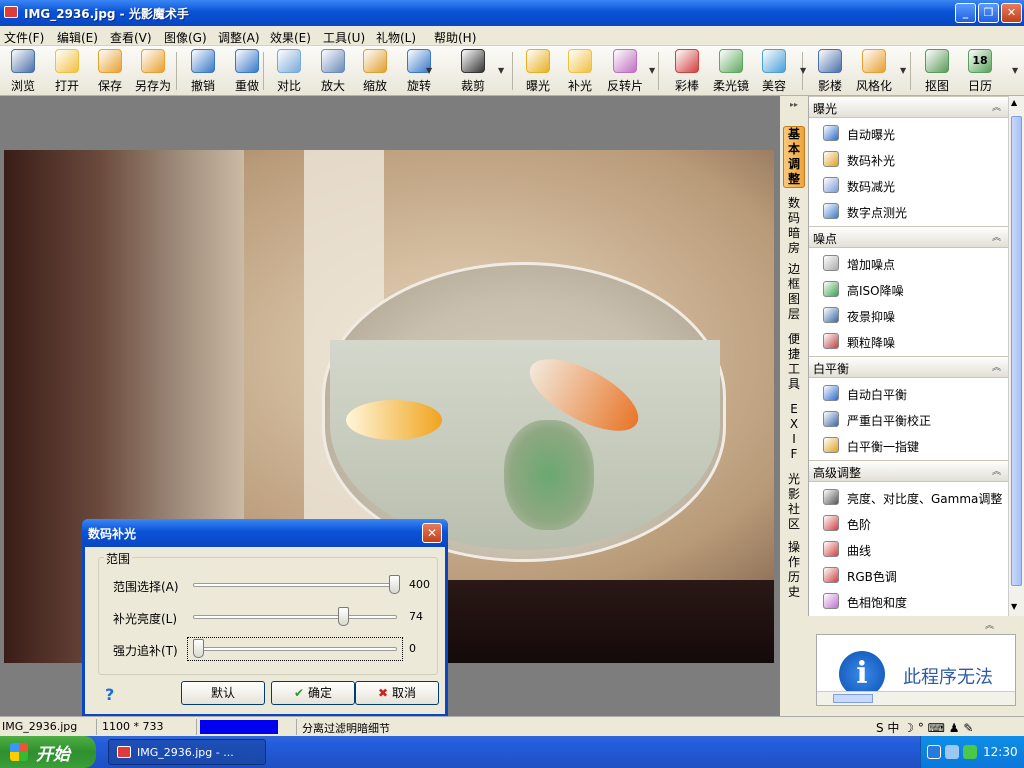  Describe the element at coordinates (538, 61) in the screenshot. I see `exposure-icon` at that location.